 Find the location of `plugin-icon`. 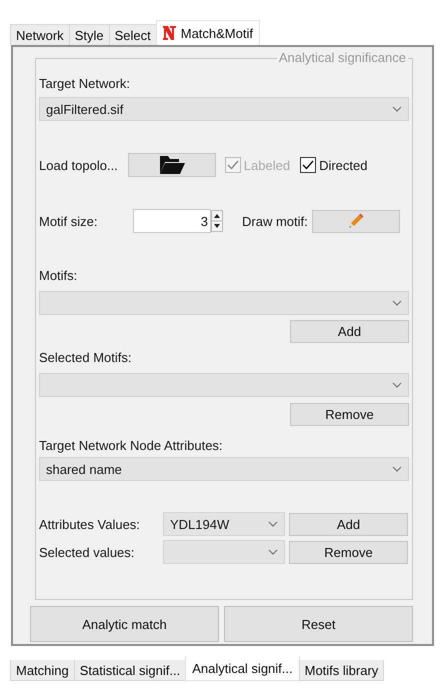

plugin-icon is located at coordinates (169, 33).